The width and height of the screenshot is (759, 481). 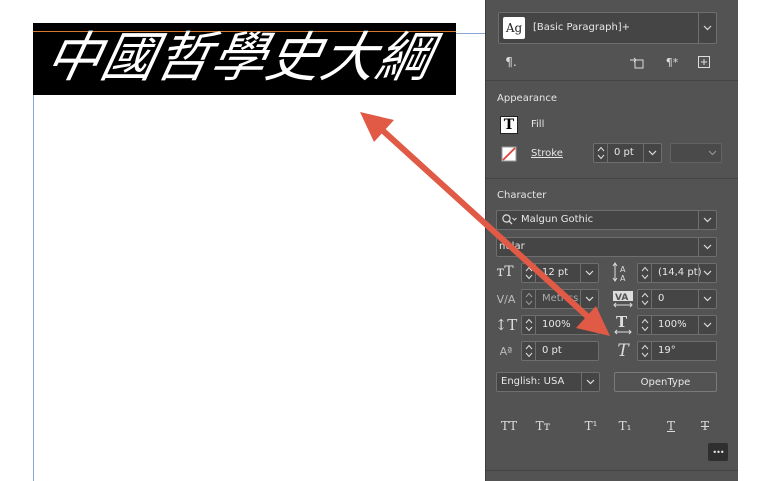 I want to click on font-style-dropdown: nular, so click(x=606, y=247).